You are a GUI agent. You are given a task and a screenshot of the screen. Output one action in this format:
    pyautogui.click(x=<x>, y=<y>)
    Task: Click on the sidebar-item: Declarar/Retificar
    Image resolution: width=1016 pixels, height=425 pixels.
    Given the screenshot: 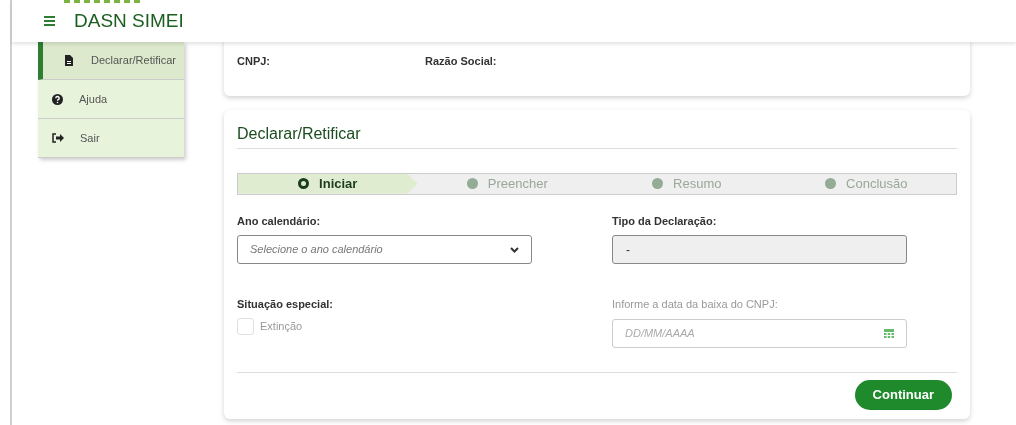 What is the action you would take?
    pyautogui.click(x=111, y=61)
    